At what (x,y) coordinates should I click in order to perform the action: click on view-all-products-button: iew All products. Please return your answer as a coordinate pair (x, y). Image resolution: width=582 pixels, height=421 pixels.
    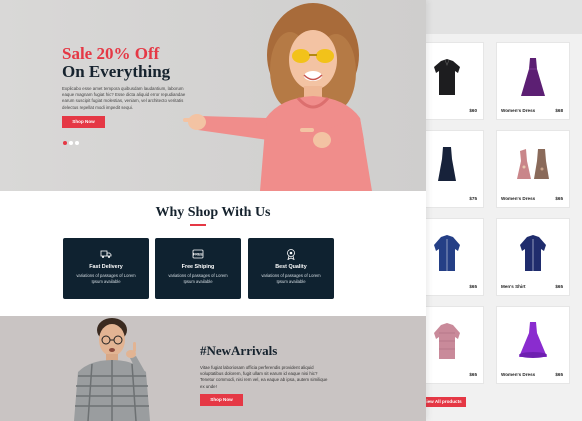
    Looking at the image, I should click on (444, 402).